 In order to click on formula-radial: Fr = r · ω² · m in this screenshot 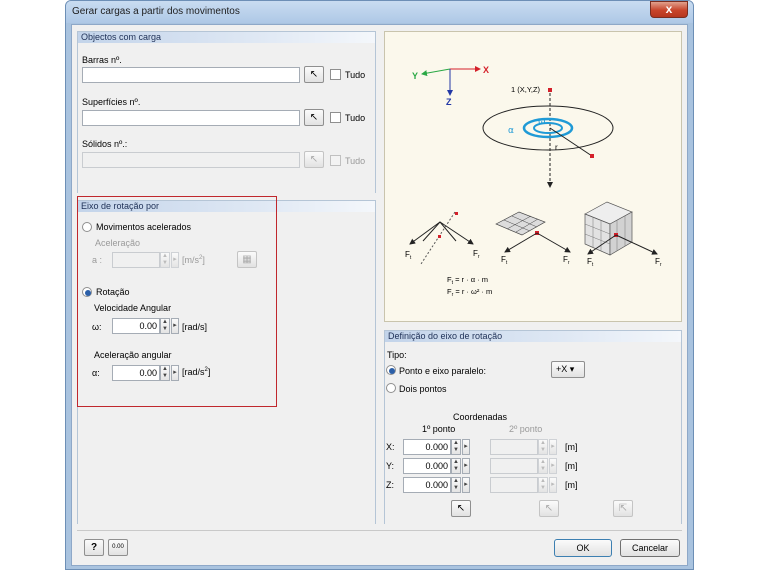, I will do `click(469, 292)`.